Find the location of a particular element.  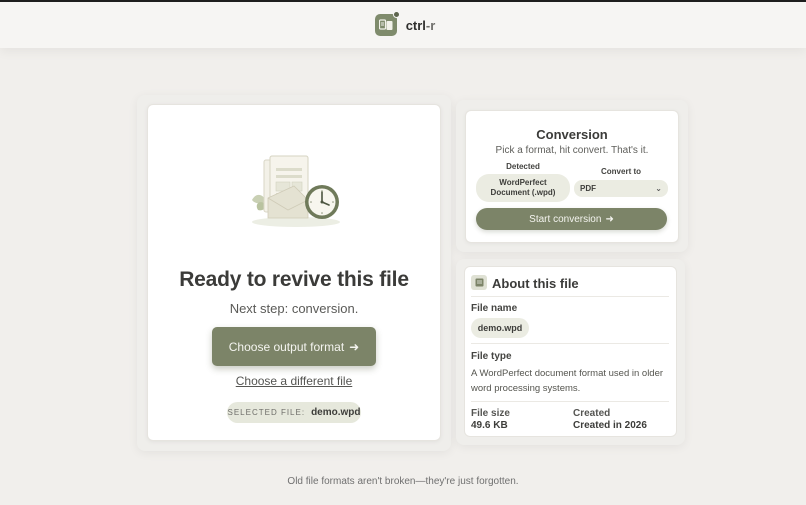

detected-format-badge: WordPerfect Document (.wpd) is located at coordinates (523, 188).